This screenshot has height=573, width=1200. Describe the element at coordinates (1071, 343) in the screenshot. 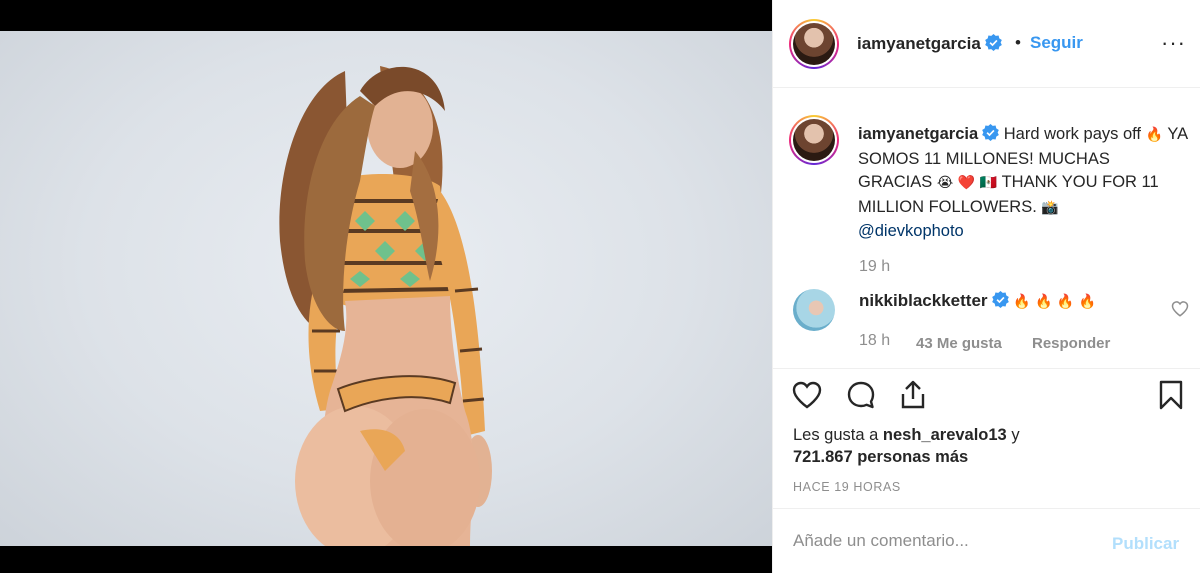

I see `reply-button: Responder` at that location.